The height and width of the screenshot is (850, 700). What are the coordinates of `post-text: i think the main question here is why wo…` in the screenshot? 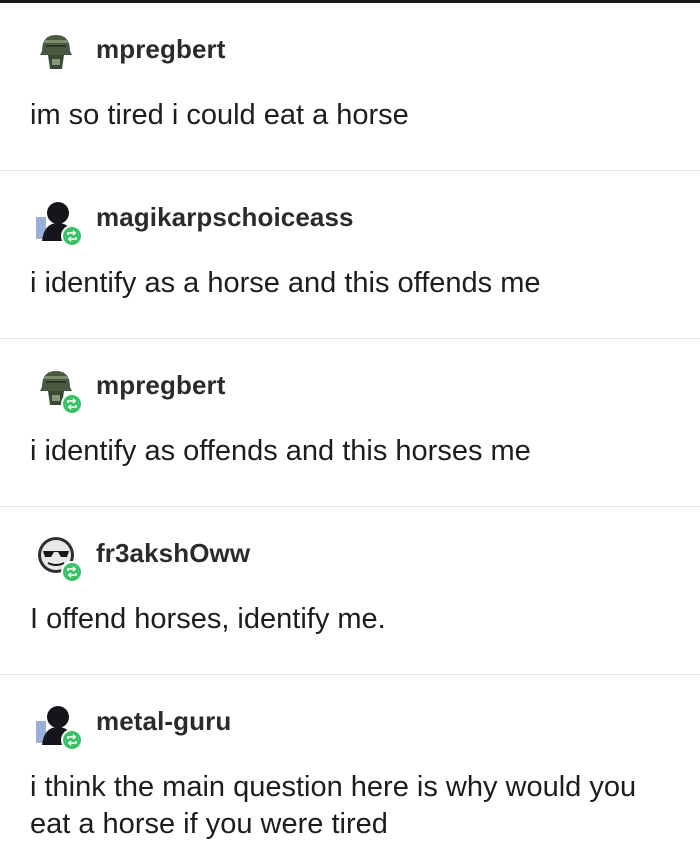 It's located at (333, 805).